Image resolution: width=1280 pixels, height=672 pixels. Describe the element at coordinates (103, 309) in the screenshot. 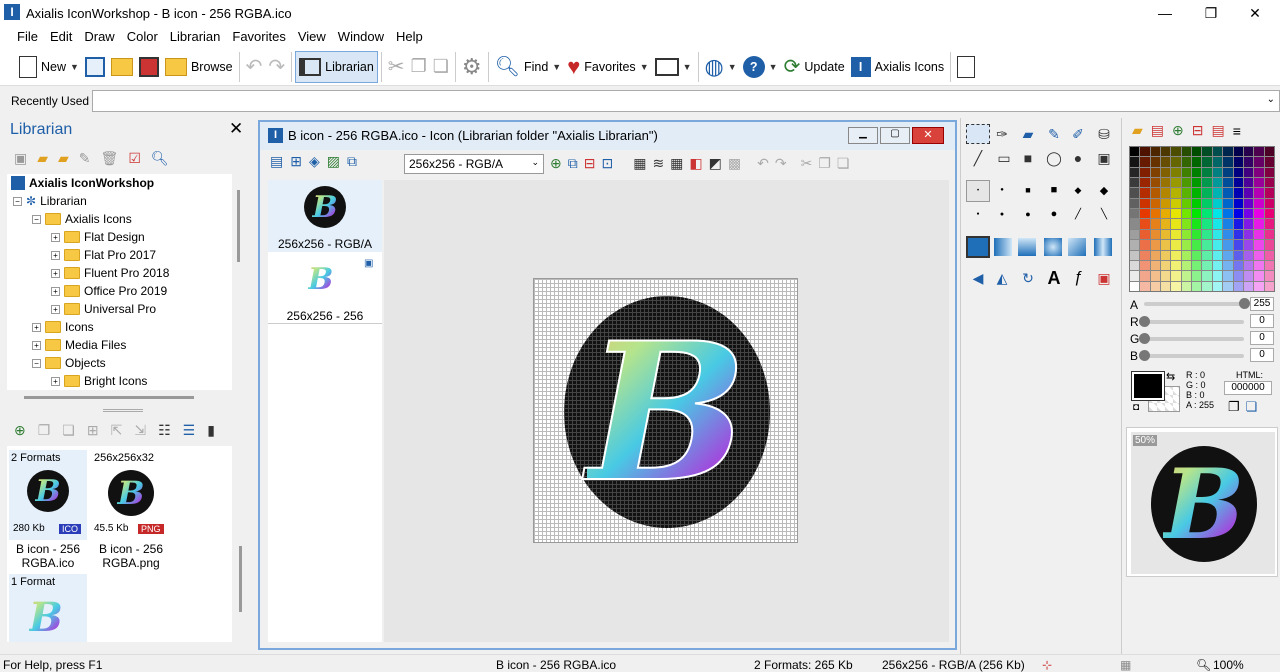

I see `tree-node-universal-pro: + Universal Pro` at that location.